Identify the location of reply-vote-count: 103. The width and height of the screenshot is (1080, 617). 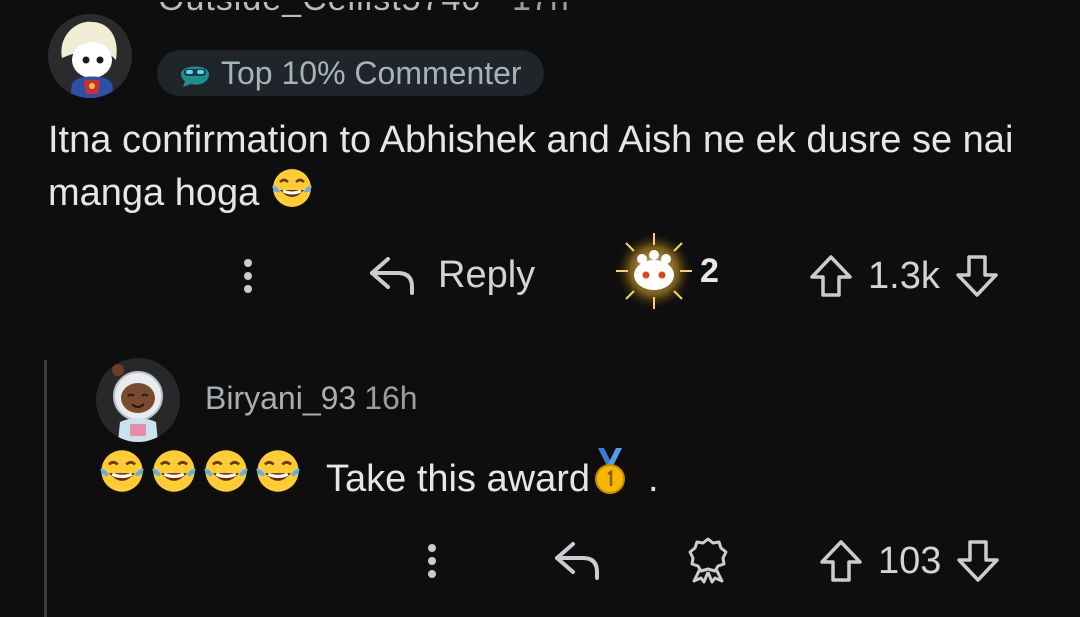
(910, 560).